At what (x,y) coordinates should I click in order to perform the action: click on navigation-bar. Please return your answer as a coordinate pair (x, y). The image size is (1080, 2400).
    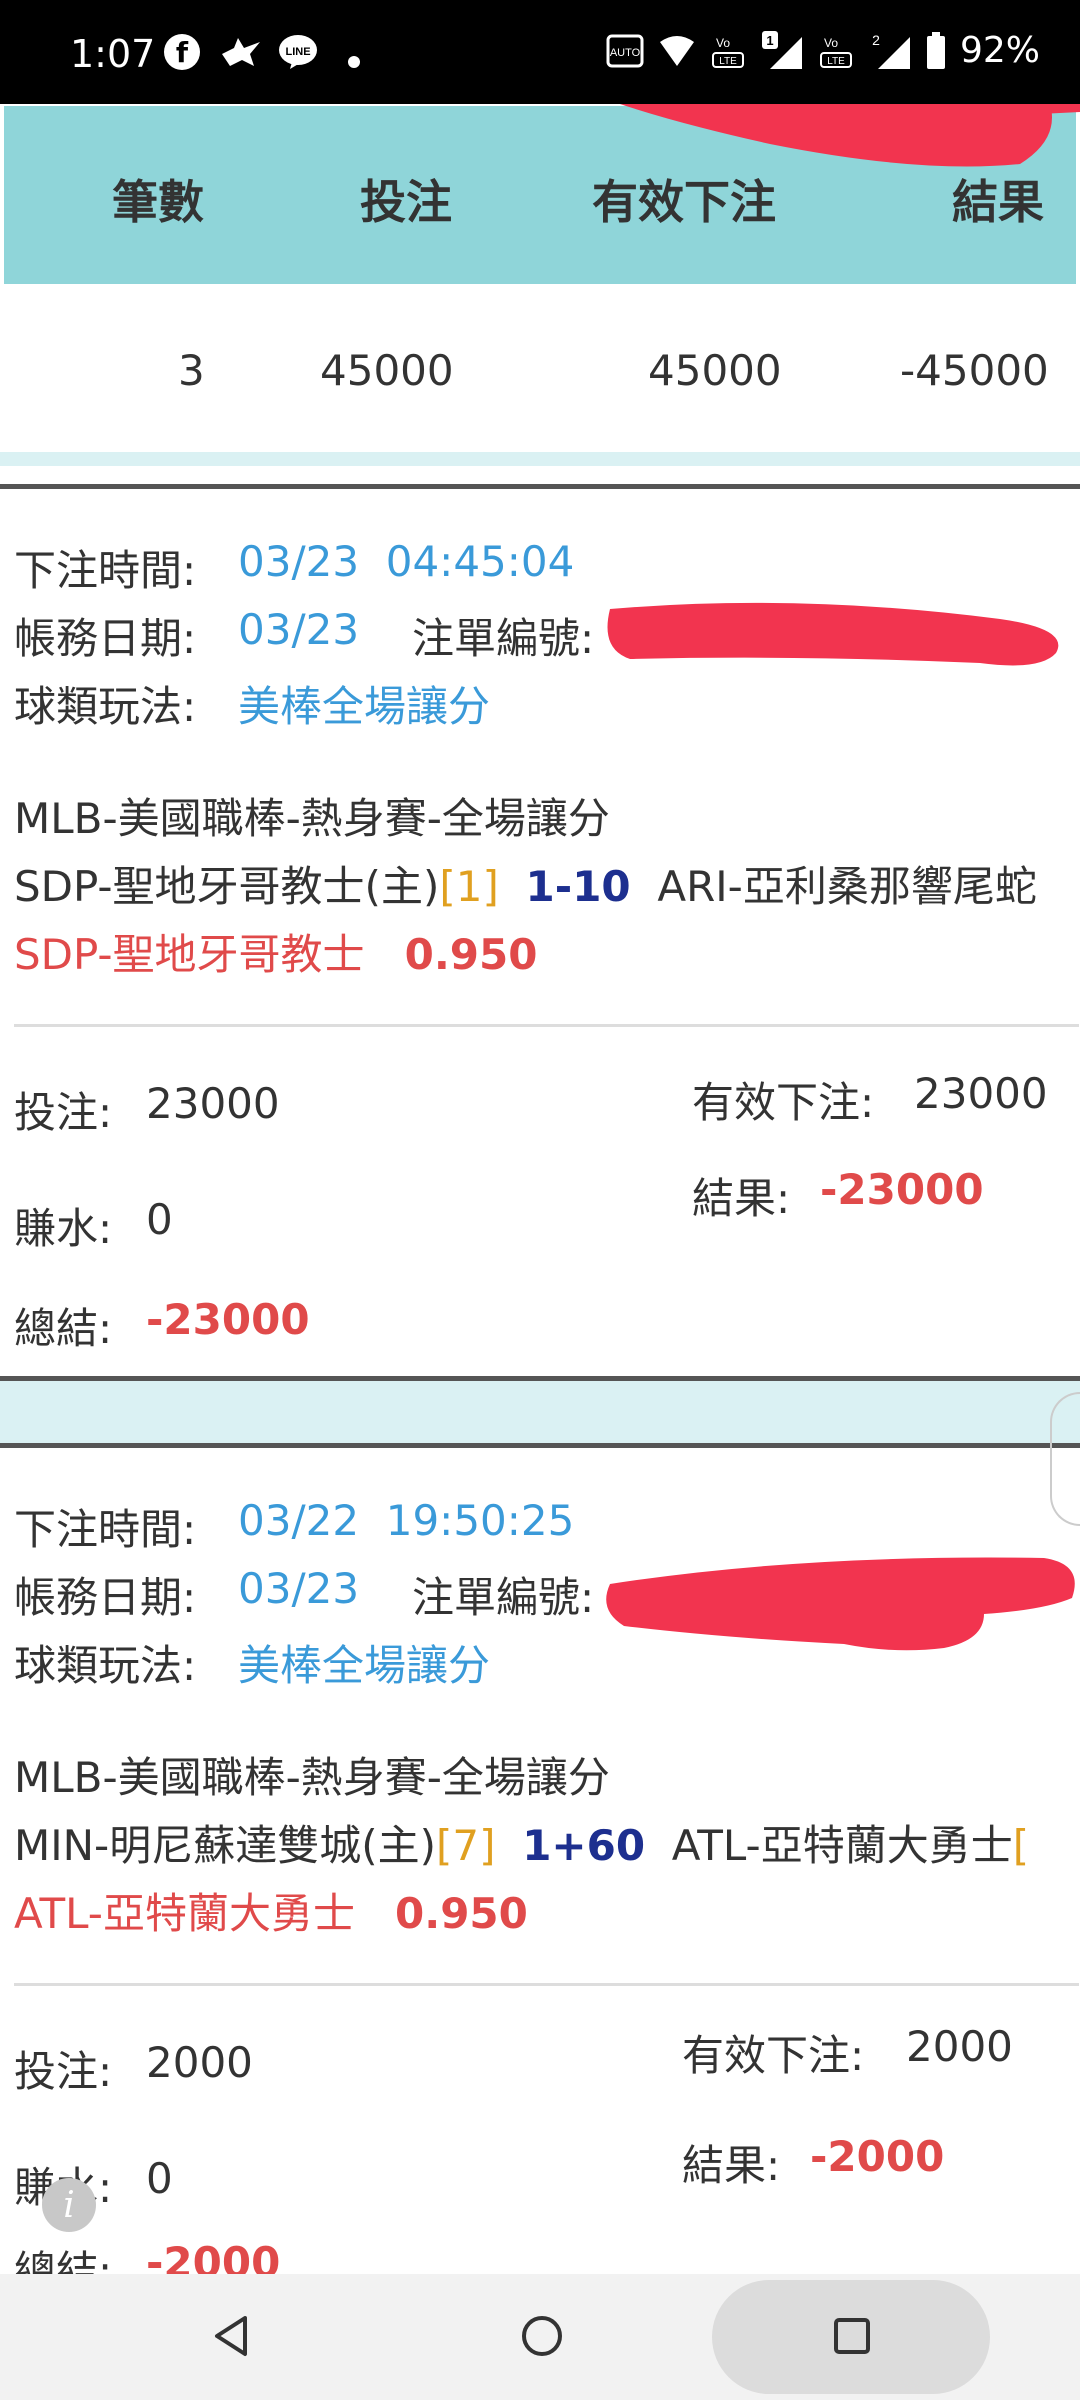
    Looking at the image, I should click on (540, 2337).